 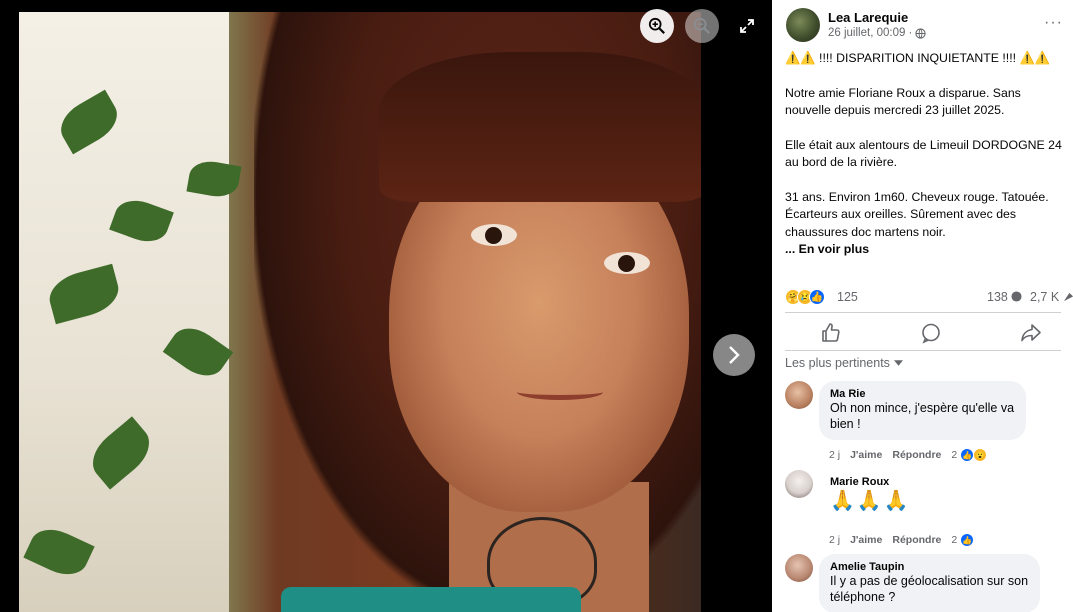 What do you see at coordinates (805, 297) in the screenshot?
I see `reaction-icons: 🤗 😢 👍` at bounding box center [805, 297].